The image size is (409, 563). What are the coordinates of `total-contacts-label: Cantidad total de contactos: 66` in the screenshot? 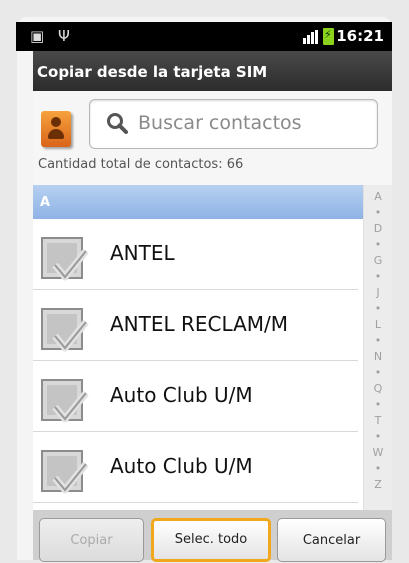 It's located at (141, 164).